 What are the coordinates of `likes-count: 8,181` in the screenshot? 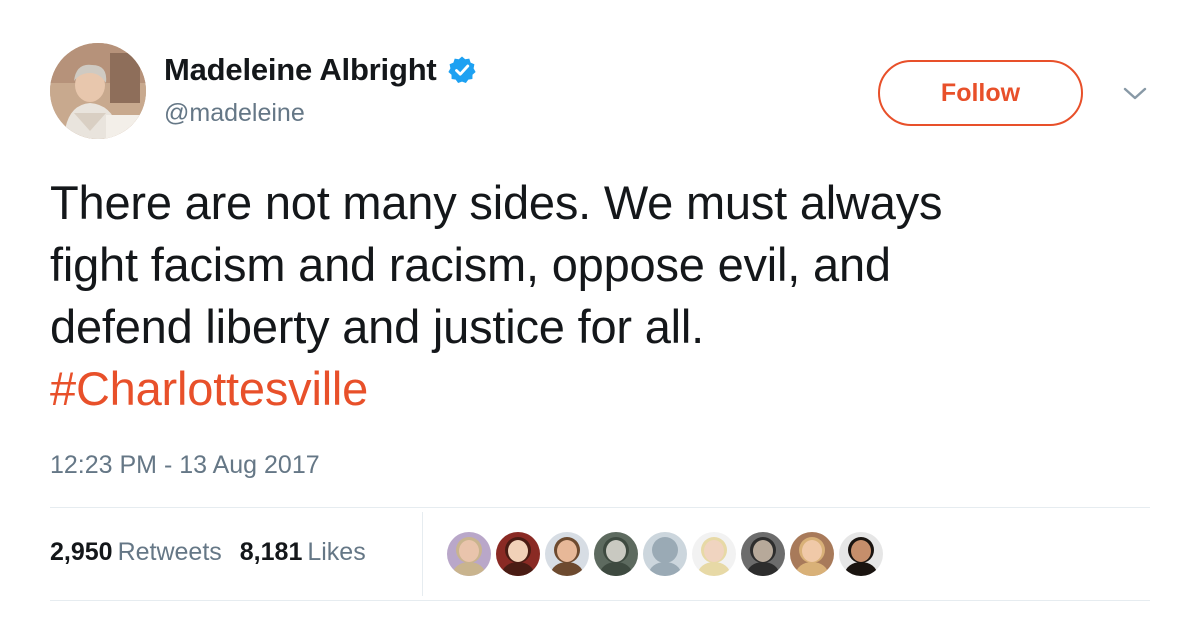 It's located at (271, 552).